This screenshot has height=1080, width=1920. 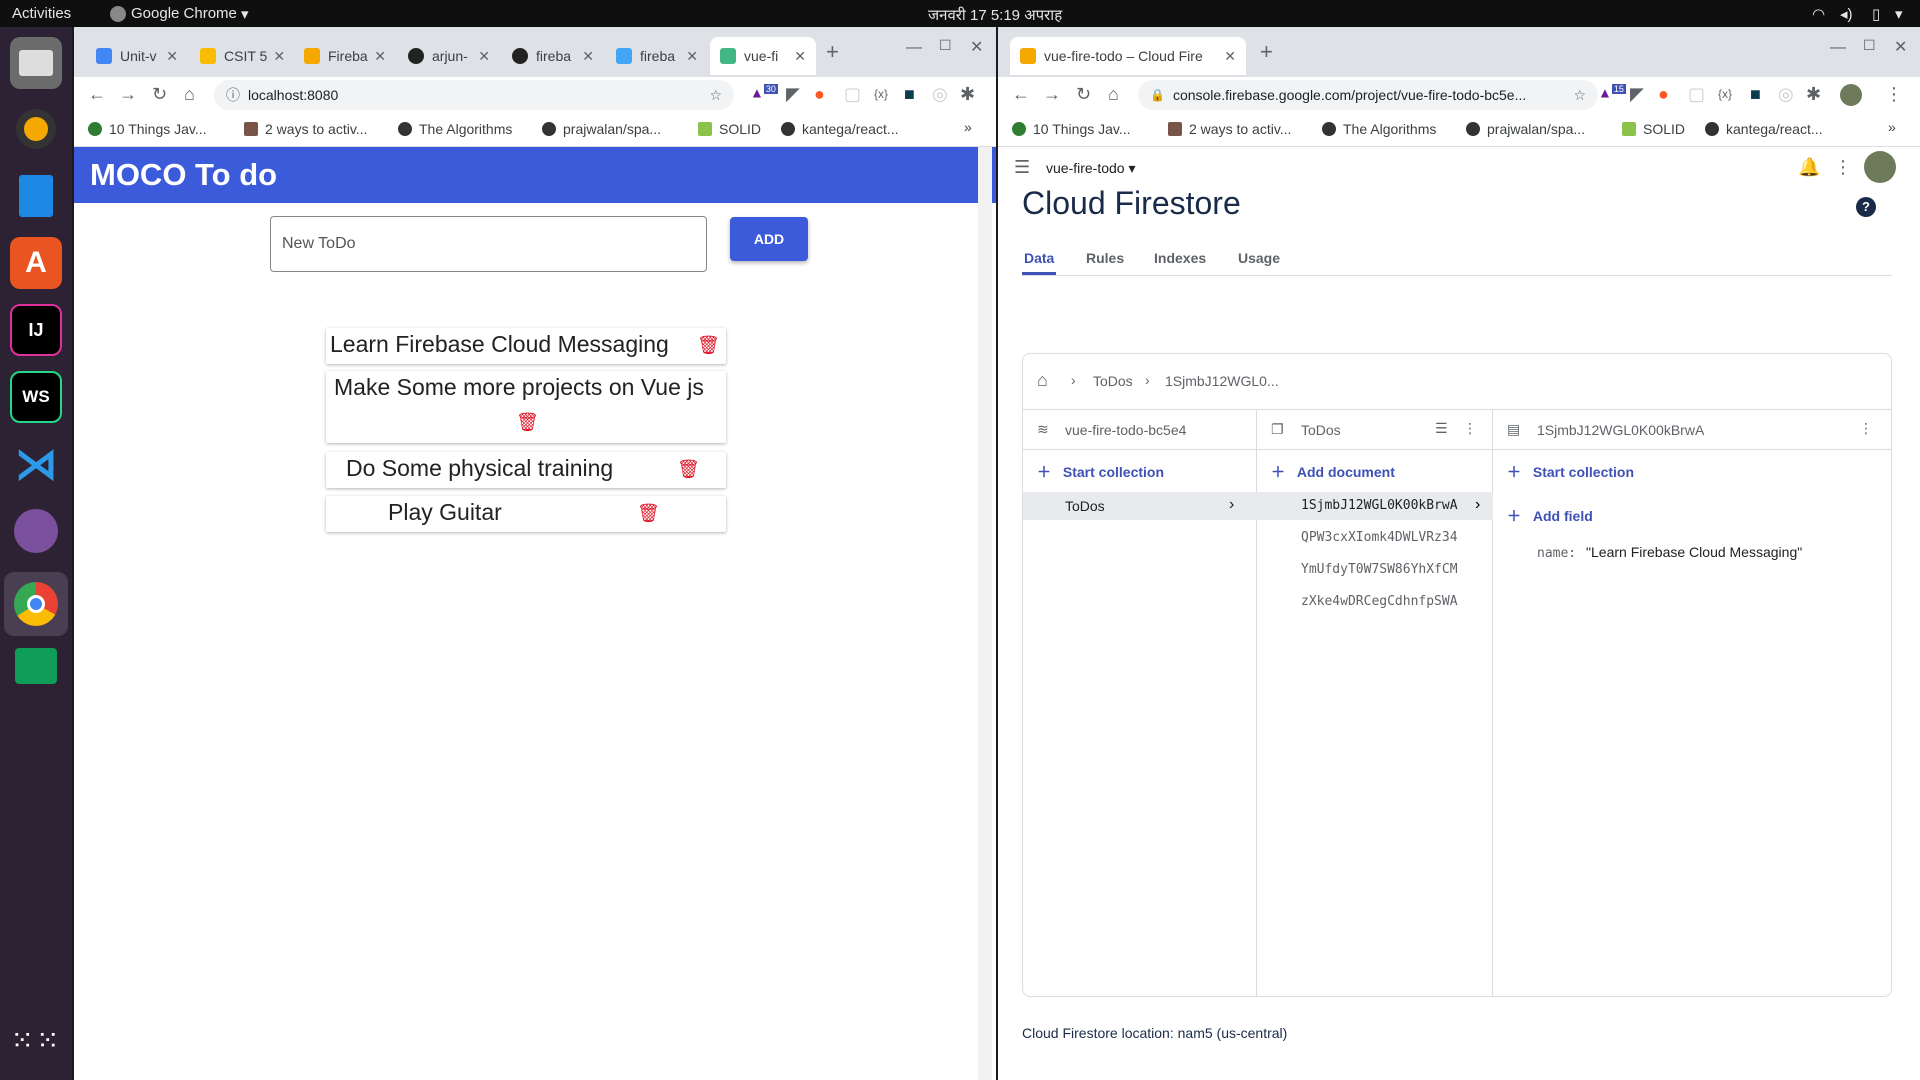 What do you see at coordinates (1809, 167) in the screenshot?
I see `bell-icon: 🔔` at bounding box center [1809, 167].